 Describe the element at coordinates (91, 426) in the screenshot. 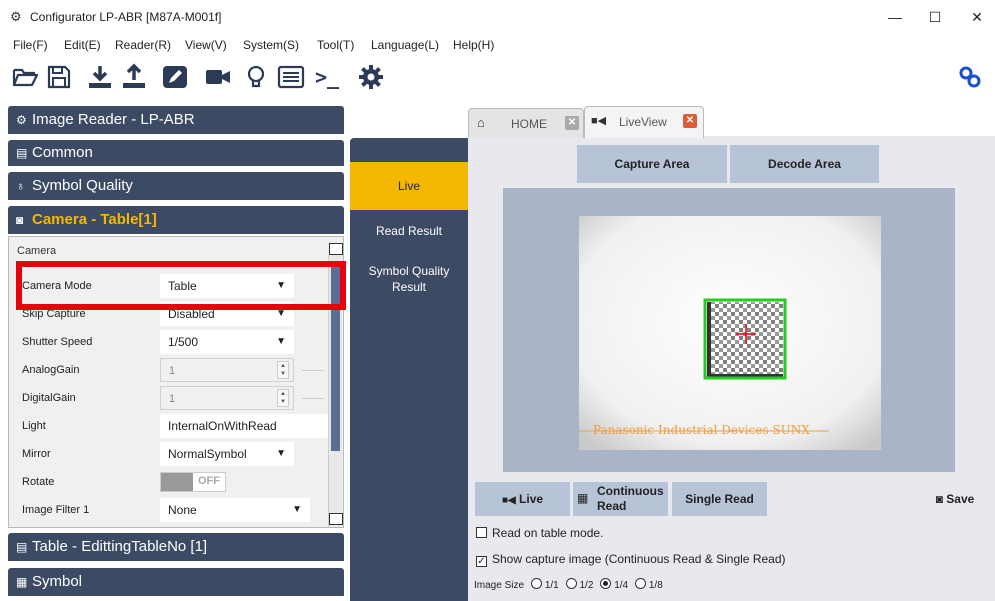

I see `light-label: Light` at that location.